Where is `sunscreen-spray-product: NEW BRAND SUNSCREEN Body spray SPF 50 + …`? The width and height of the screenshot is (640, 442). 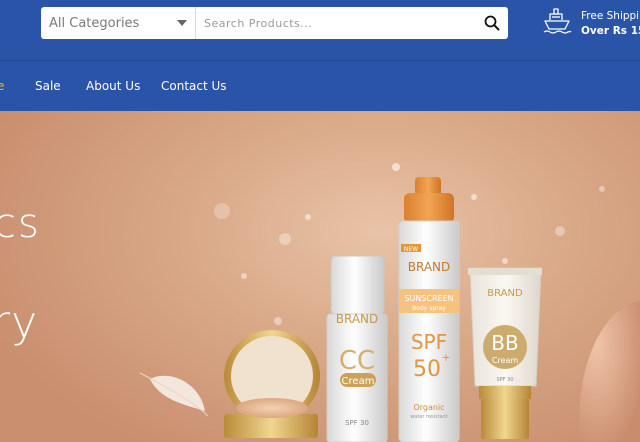
sunscreen-spray-product: NEW BRAND SUNSCREEN Body spray SPF 50 + … is located at coordinates (429, 309).